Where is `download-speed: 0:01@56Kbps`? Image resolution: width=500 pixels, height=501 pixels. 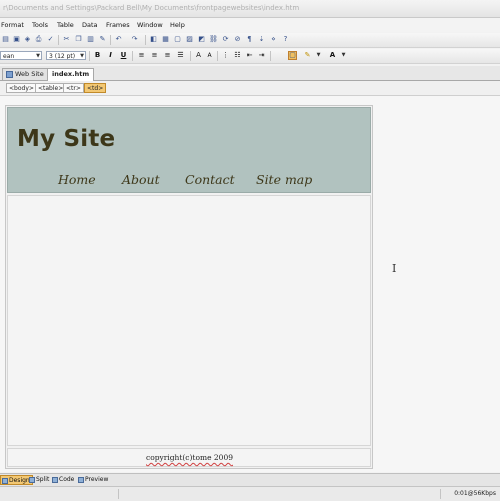 download-speed: 0:01@56Kbps is located at coordinates (475, 493).